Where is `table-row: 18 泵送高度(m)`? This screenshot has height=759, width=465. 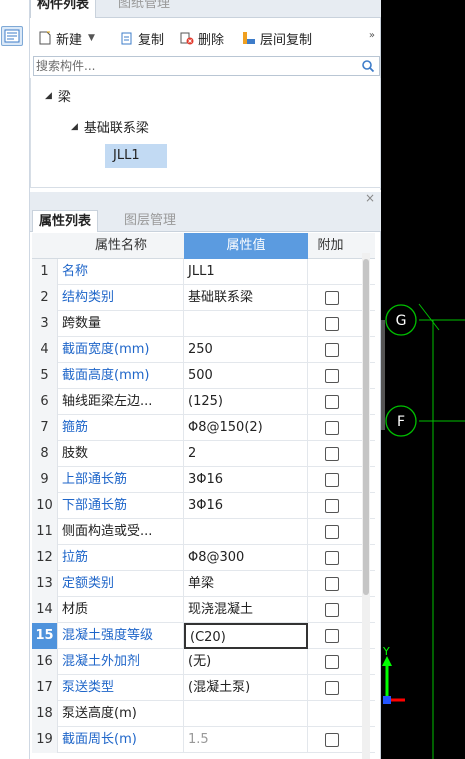
table-row: 18 泵送高度(m) is located at coordinates (203, 714).